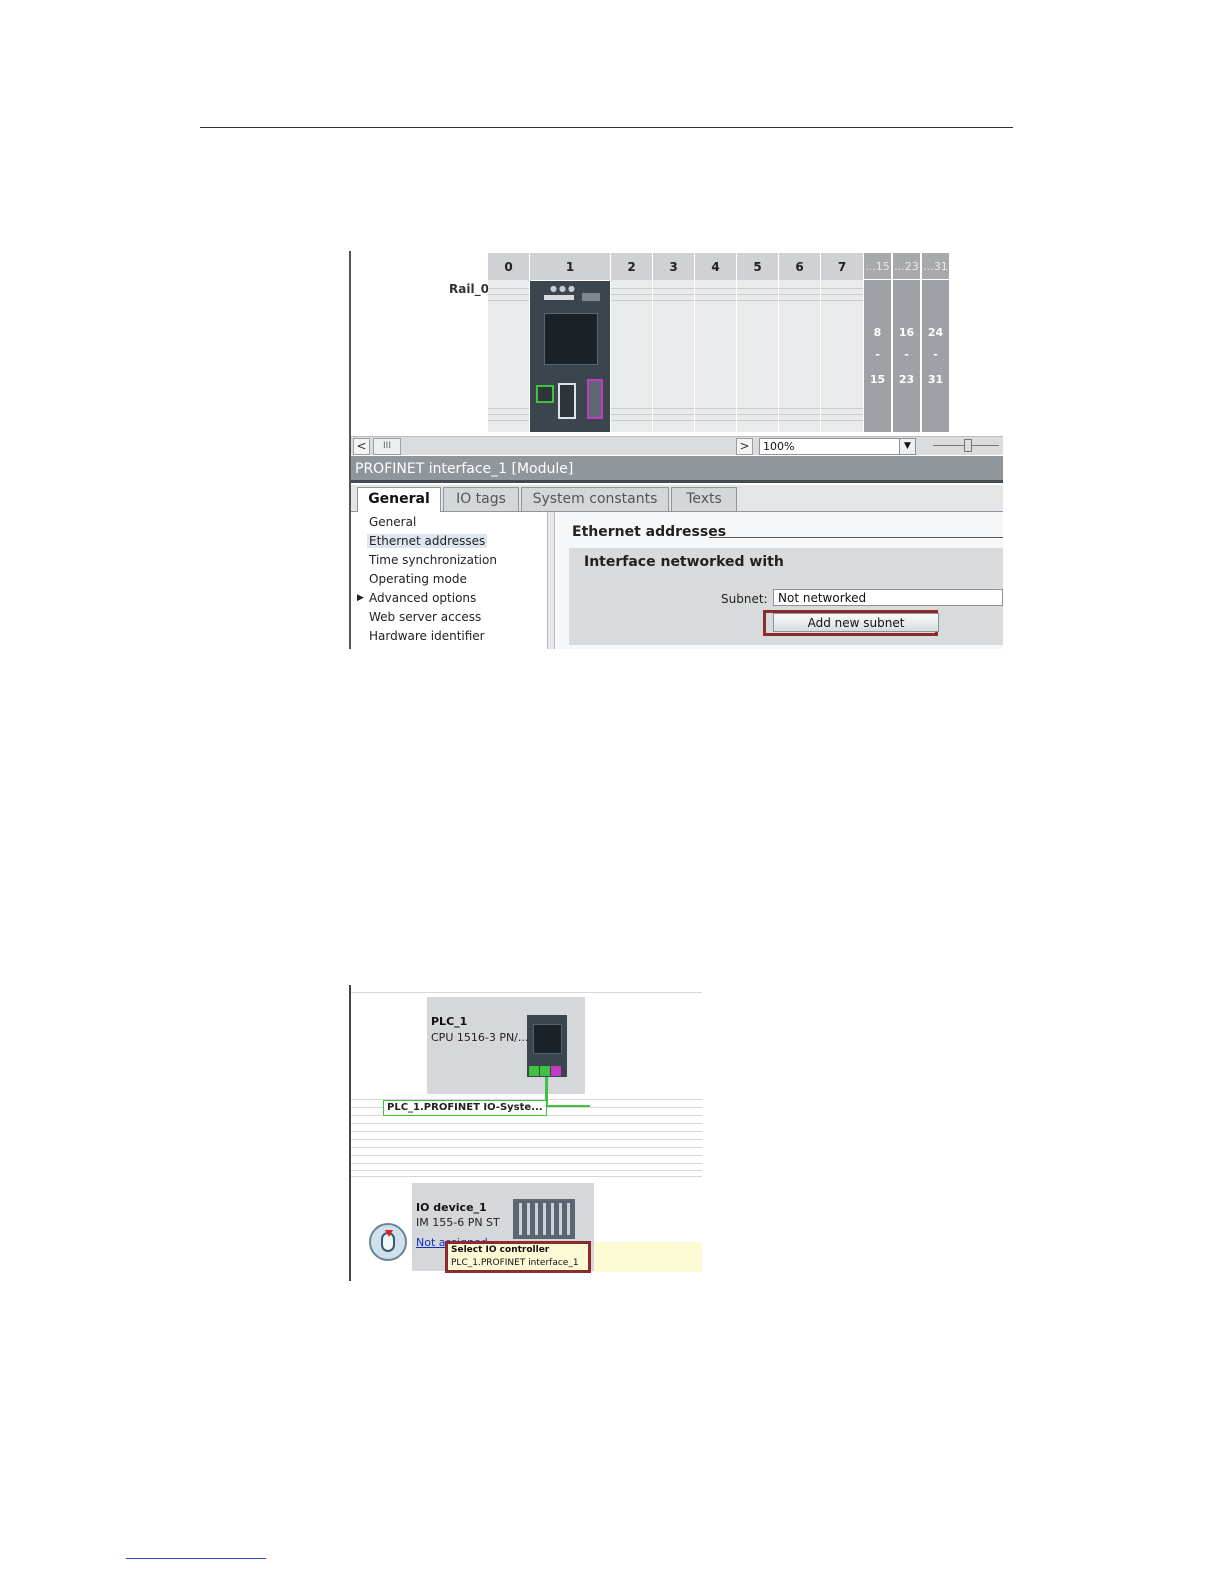  I want to click on slot-header-ext-23: ...23, so click(906, 266).